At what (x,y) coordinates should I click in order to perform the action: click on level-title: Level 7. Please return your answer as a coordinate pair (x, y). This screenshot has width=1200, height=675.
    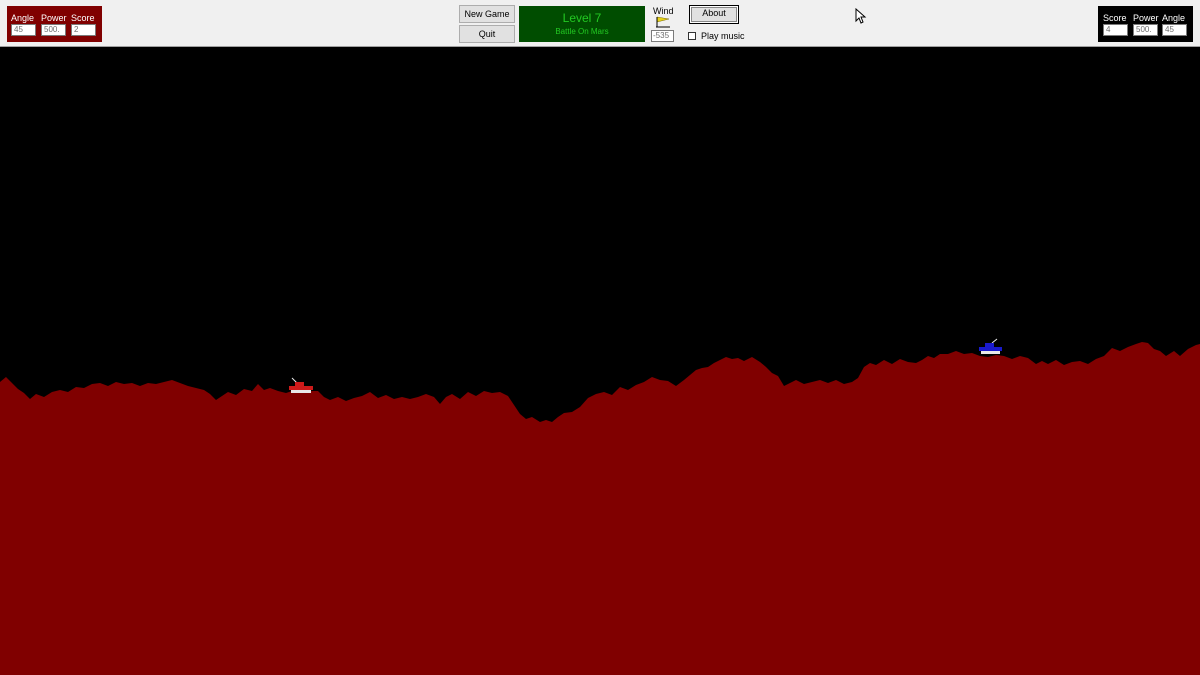
    Looking at the image, I should click on (582, 18).